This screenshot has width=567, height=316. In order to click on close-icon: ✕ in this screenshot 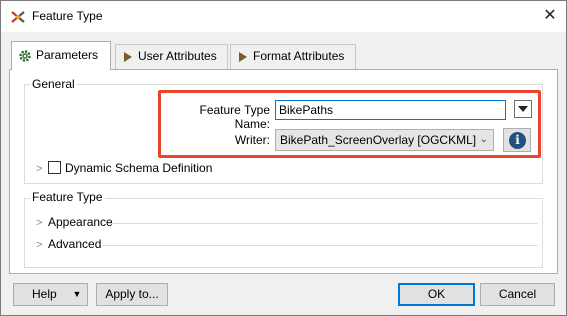, I will do `click(550, 16)`.